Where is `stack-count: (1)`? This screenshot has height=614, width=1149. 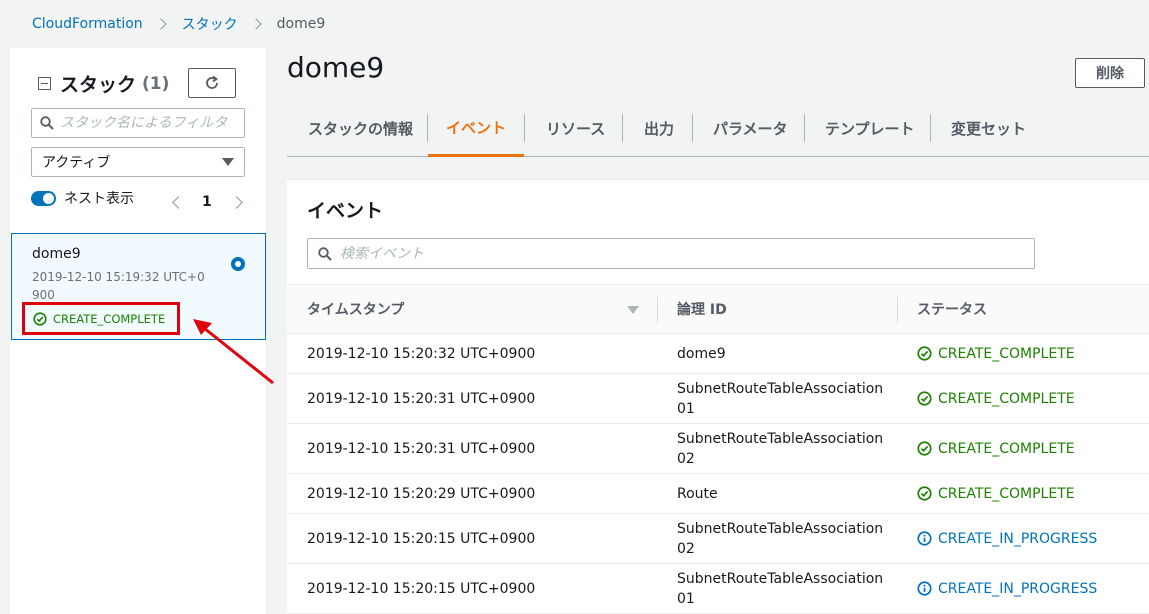
stack-count: (1) is located at coordinates (156, 83).